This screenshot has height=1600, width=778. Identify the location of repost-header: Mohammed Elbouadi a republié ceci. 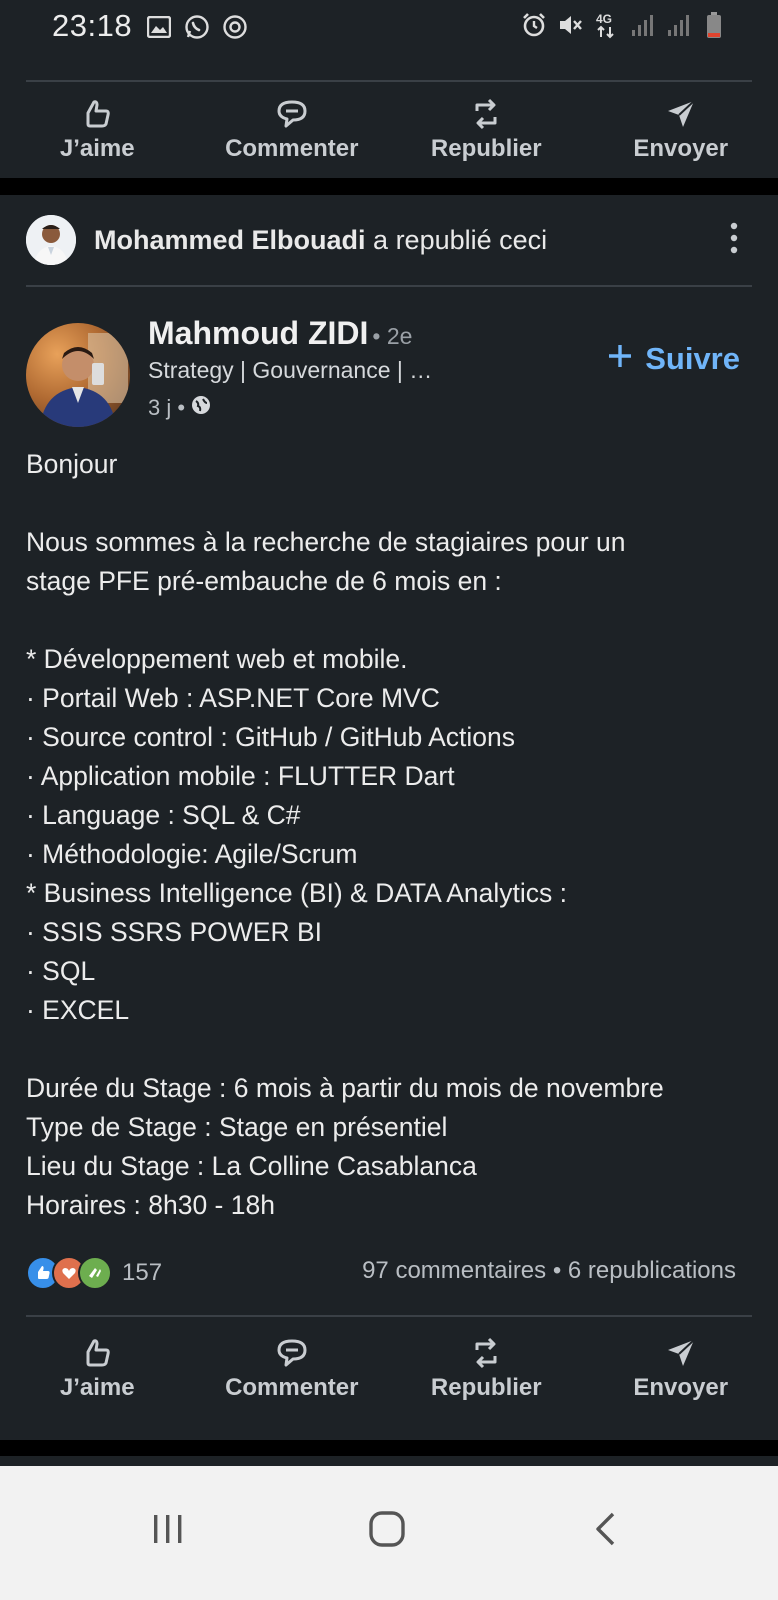
(286, 240).